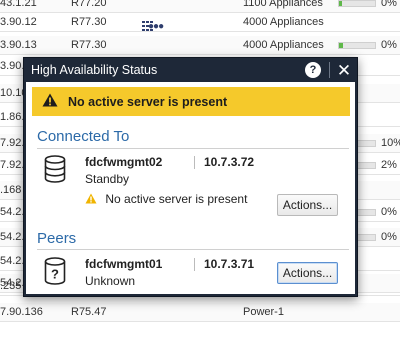  I want to click on table-row: 3.90.13 R77.30 4000 Appliances 0%, so click(200, 45).